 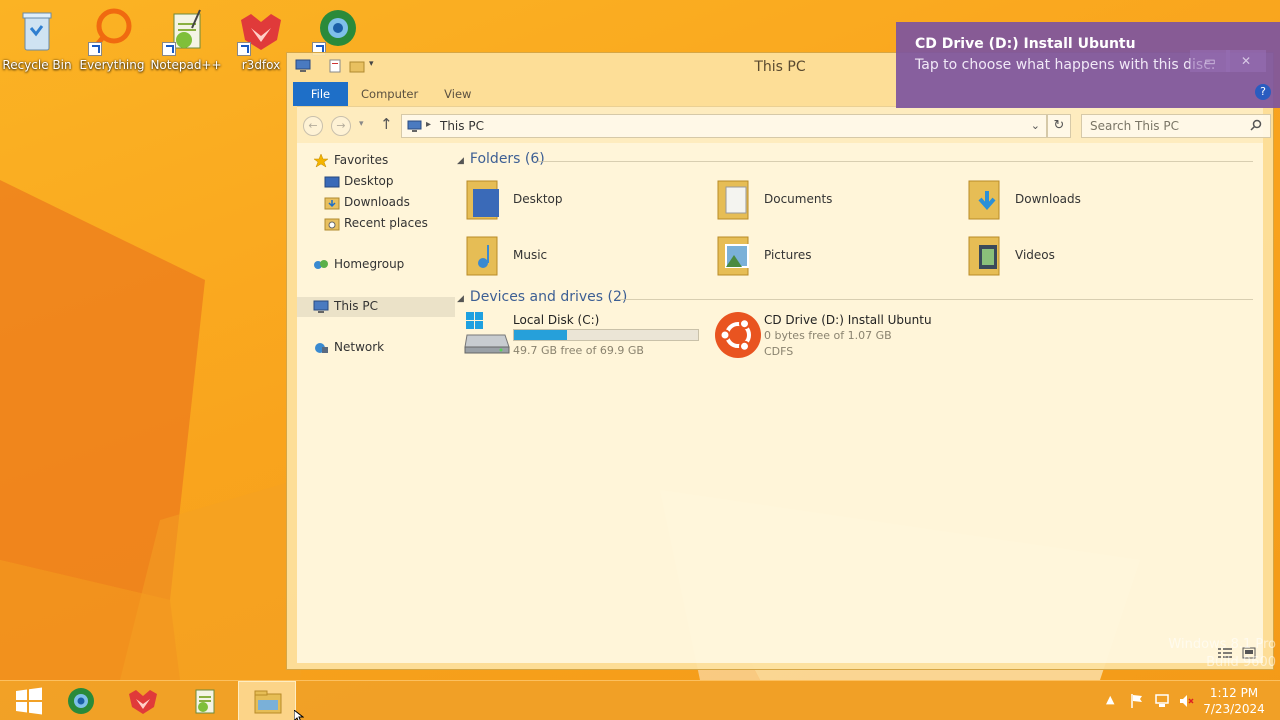 I want to click on drive-local-disk-c: Local Disk (C:) 49.7 GB free of 69.9 GB, so click(x=582, y=337).